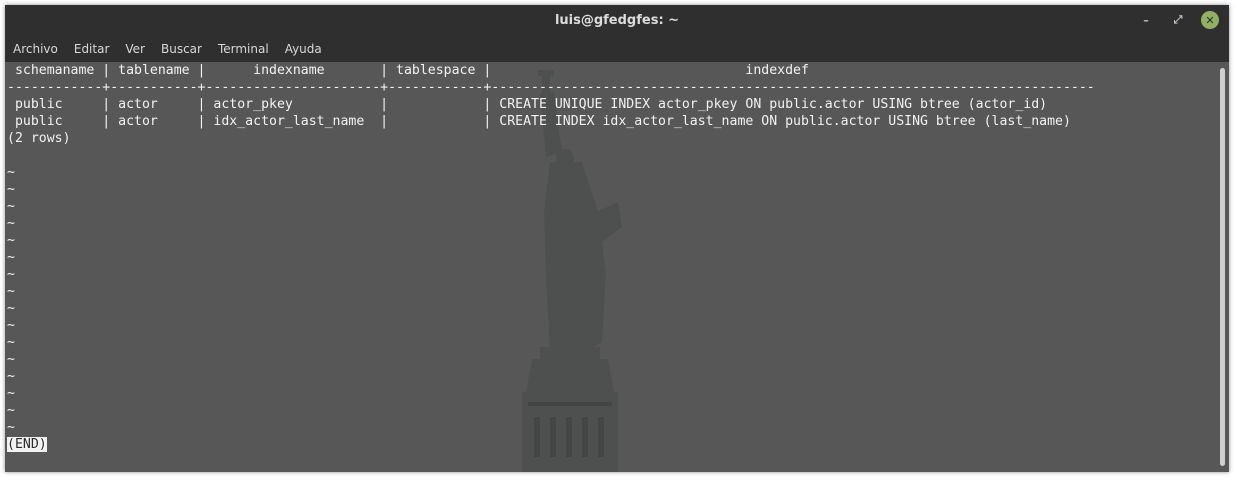 This screenshot has height=481, width=1236. What do you see at coordinates (92, 49) in the screenshot?
I see `menu-editar: Editar` at bounding box center [92, 49].